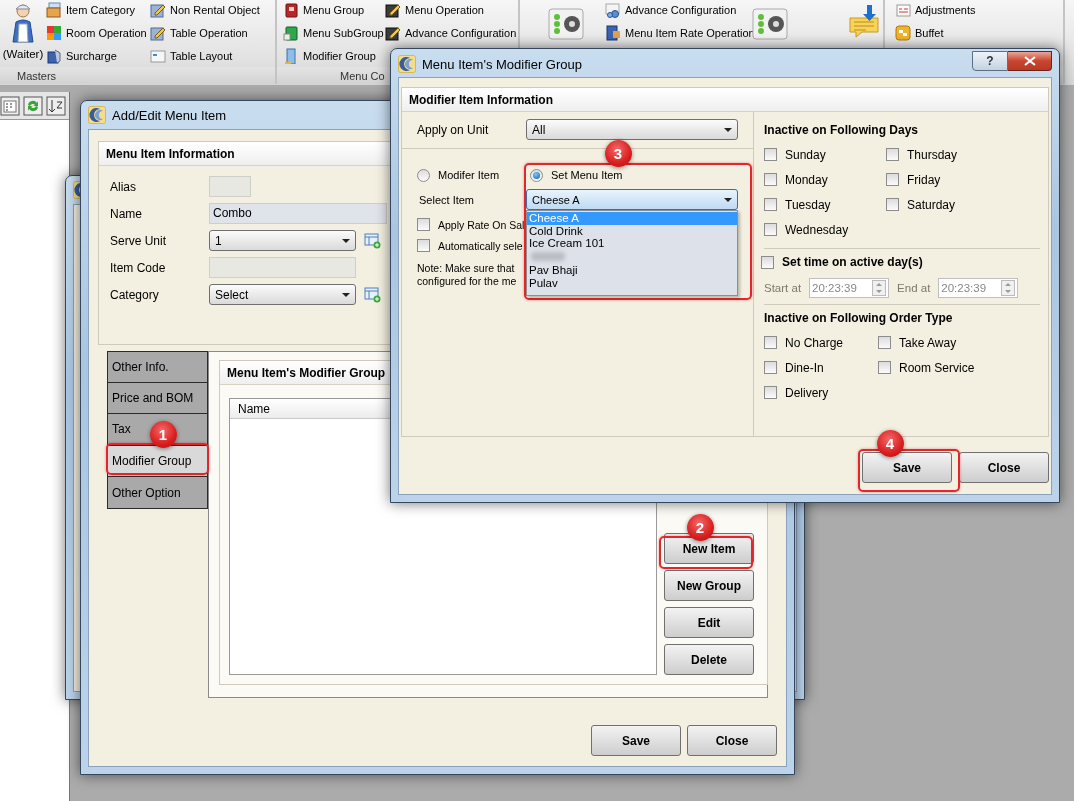 Image resolution: width=1074 pixels, height=801 pixels. What do you see at coordinates (709, 622) in the screenshot?
I see `action-button: Edit` at bounding box center [709, 622].